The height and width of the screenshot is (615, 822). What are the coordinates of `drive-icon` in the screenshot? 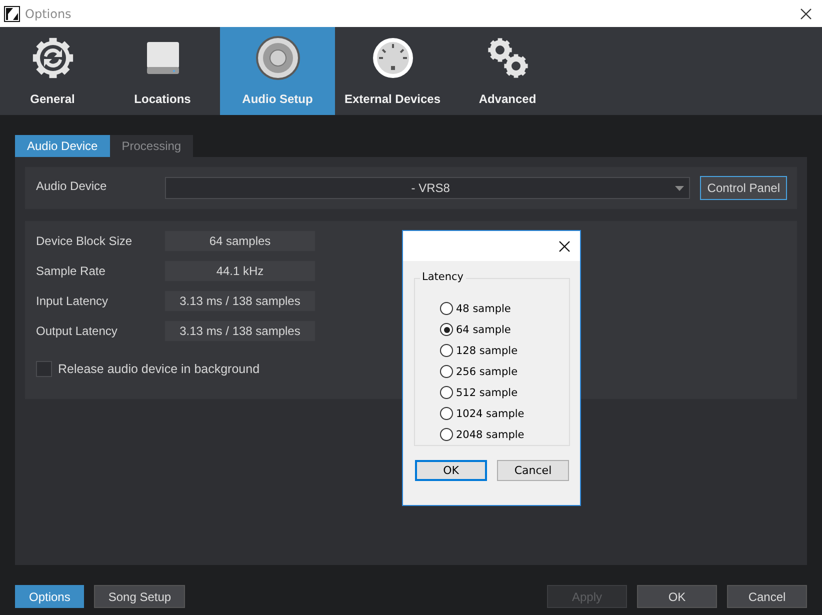 It's located at (162, 58).